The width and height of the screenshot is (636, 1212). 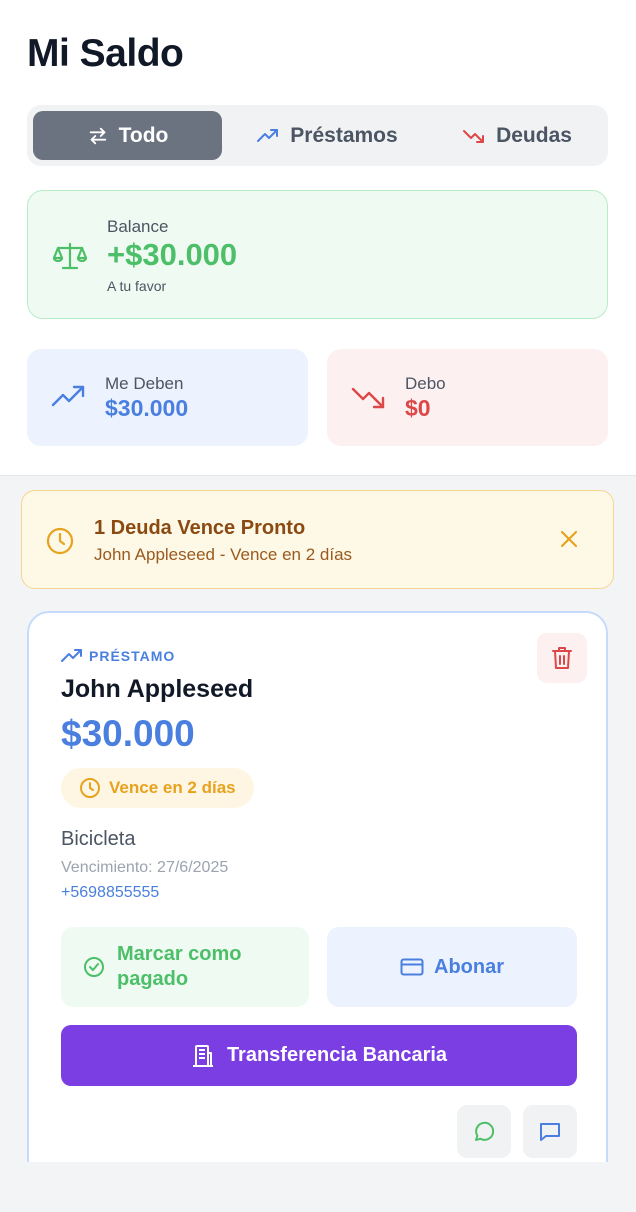 What do you see at coordinates (318, 1187) in the screenshot?
I see `bottom-area` at bounding box center [318, 1187].